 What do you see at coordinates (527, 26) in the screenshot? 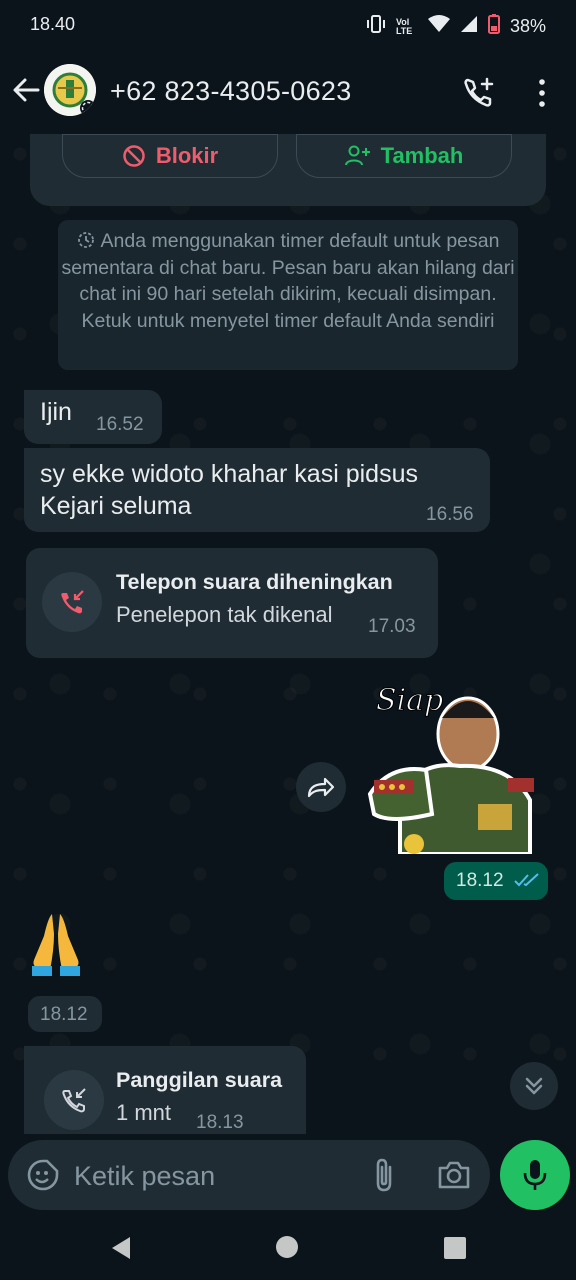
I see `battery-percent: 38%` at bounding box center [527, 26].